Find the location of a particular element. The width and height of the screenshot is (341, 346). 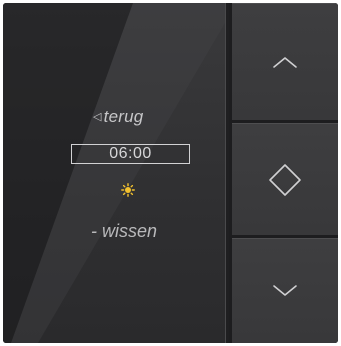

back-arrow-icon: ◁ is located at coordinates (97, 117).